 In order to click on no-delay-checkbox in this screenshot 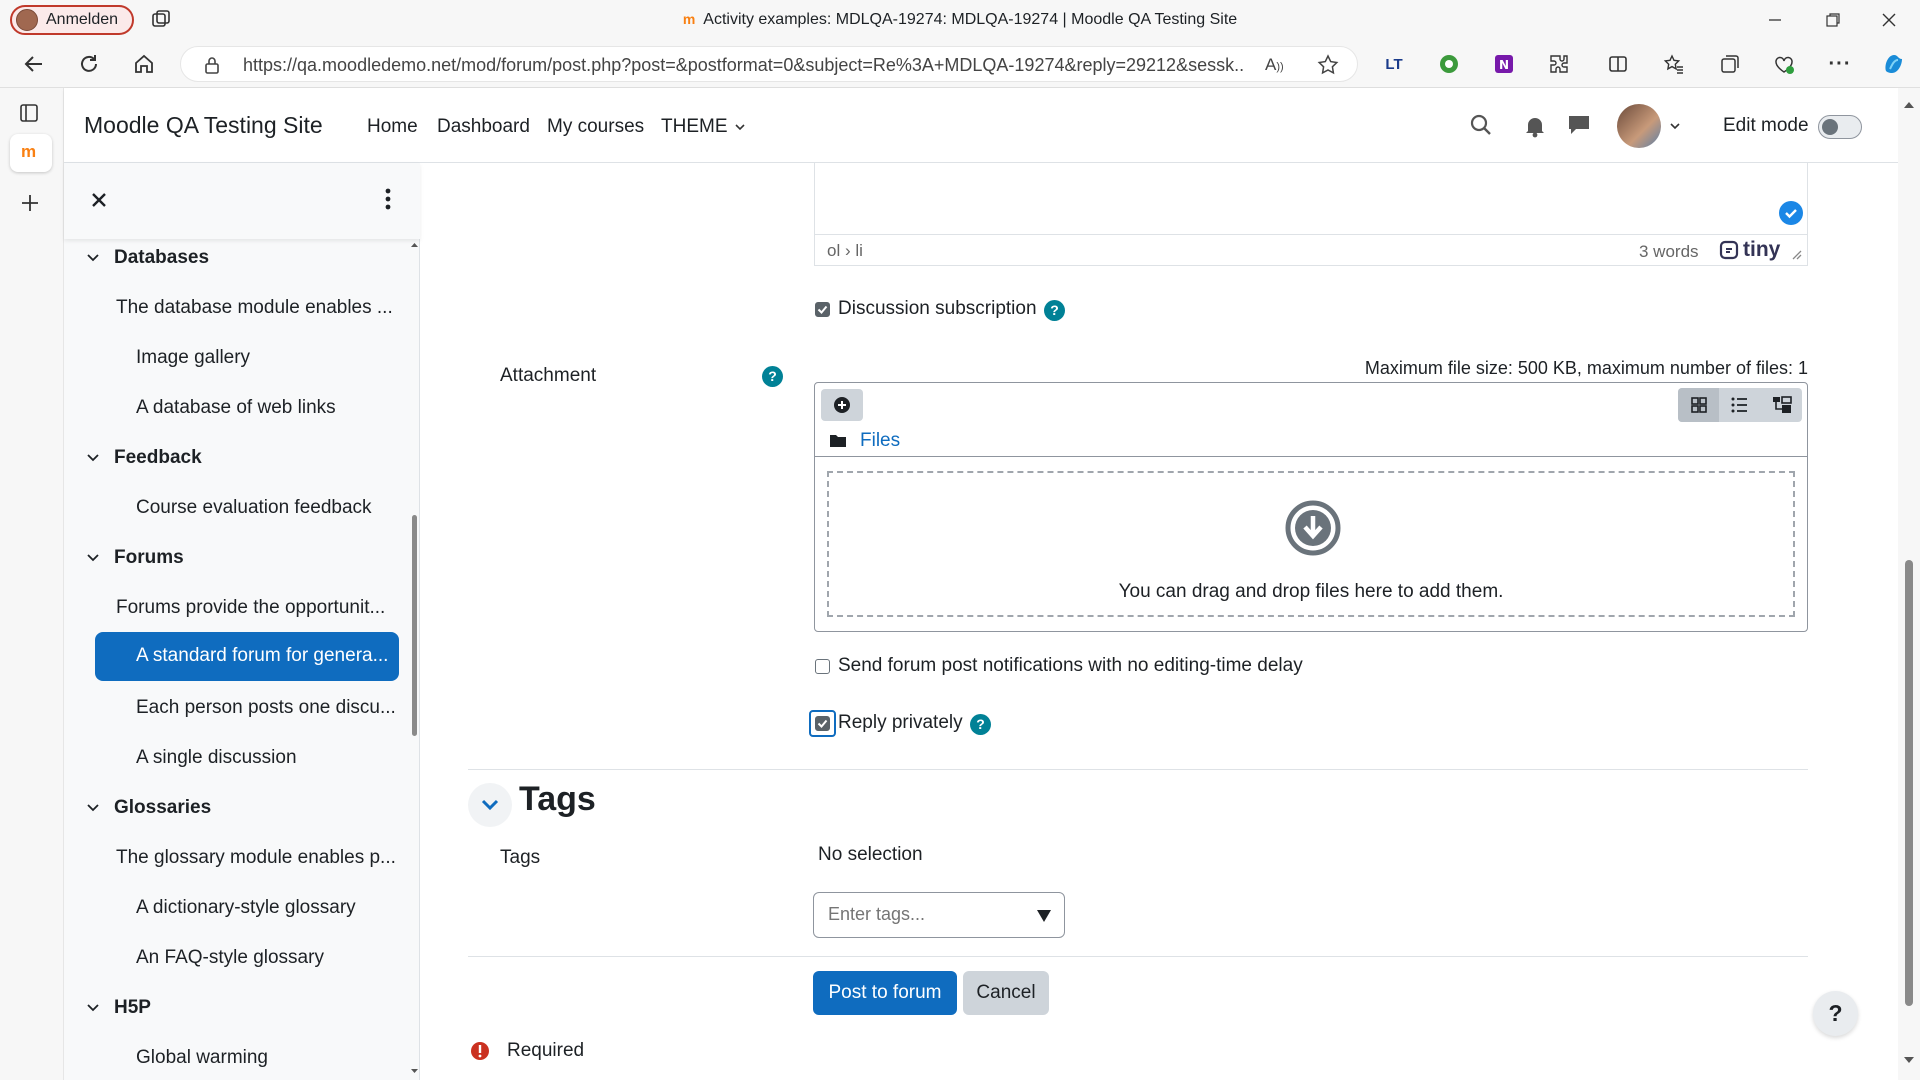, I will do `click(822, 666)`.